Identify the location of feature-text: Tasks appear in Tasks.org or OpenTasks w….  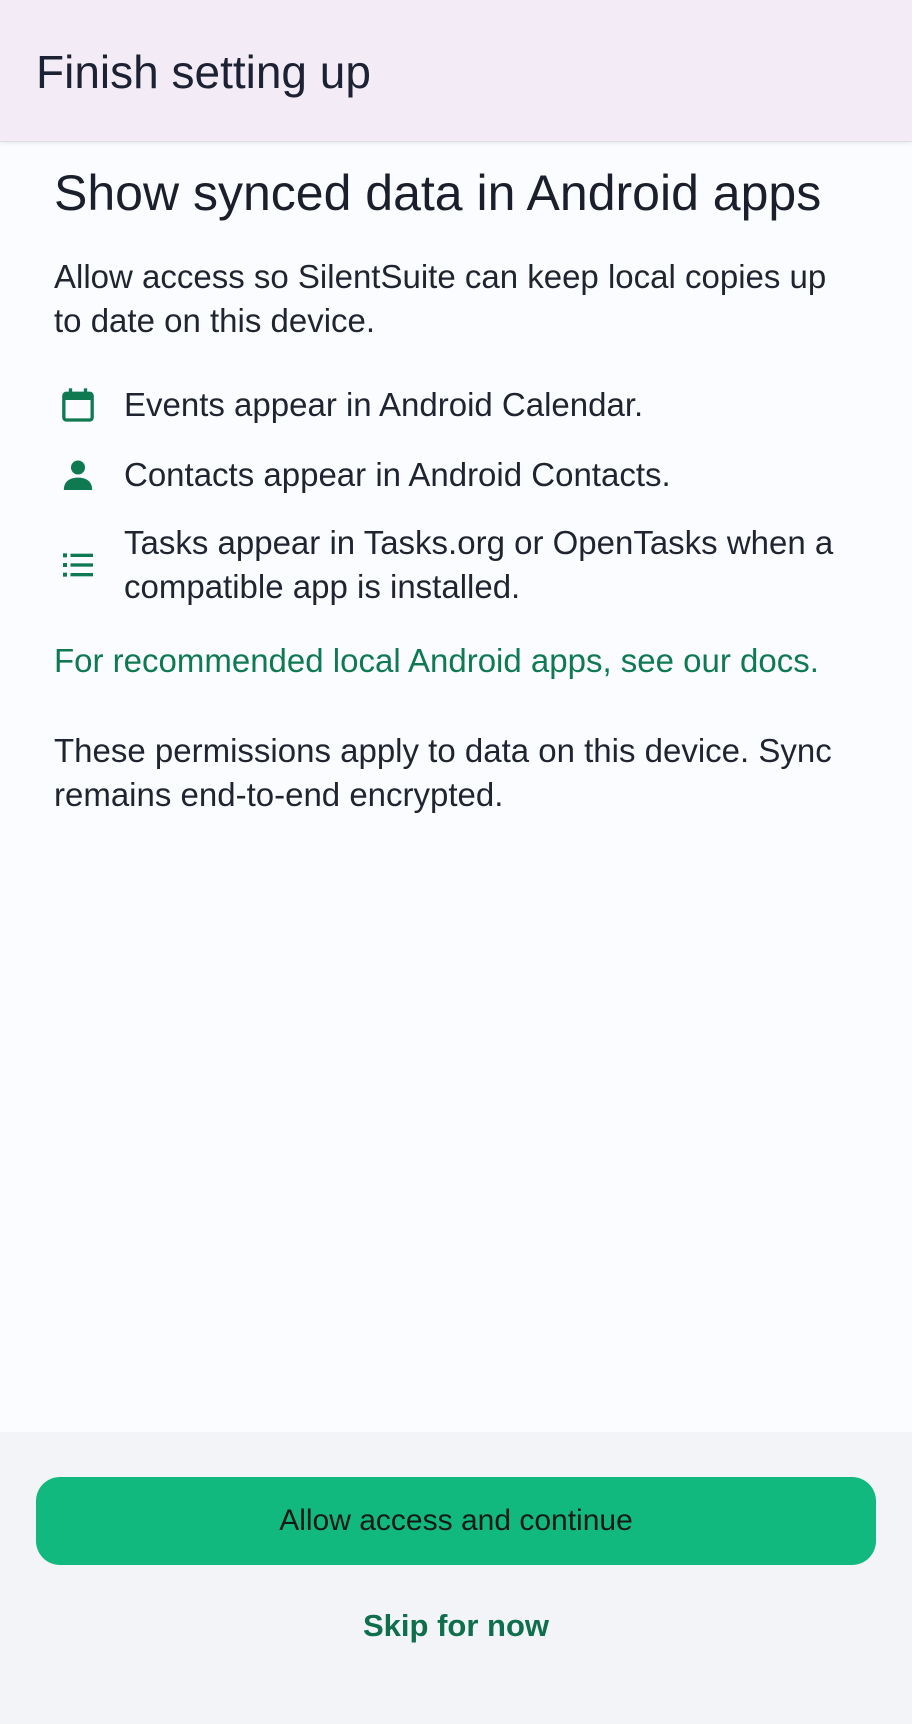
(479, 564).